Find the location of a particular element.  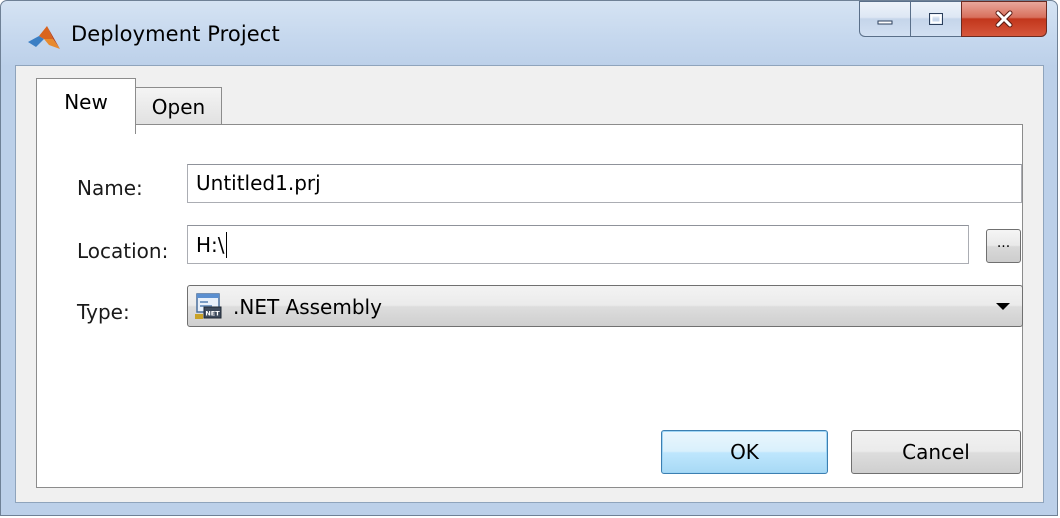

minimize-button is located at coordinates (884, 19).